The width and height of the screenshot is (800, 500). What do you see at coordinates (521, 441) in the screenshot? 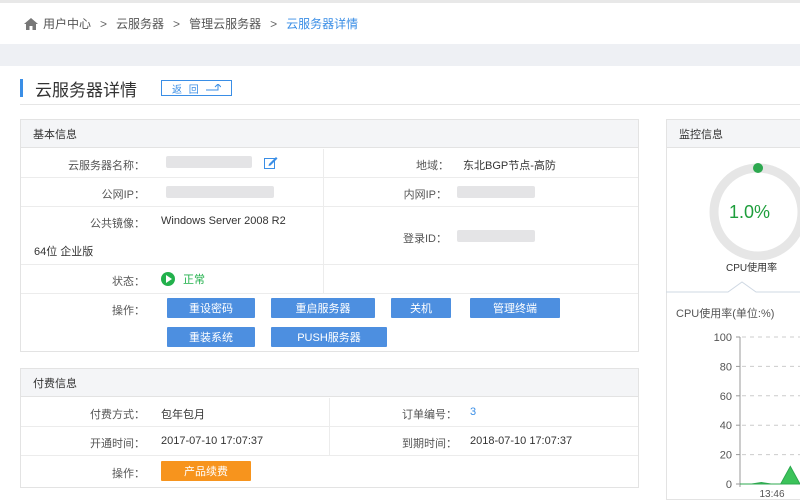
I see `expire-time-value: 2018-07-10 17:07:37` at bounding box center [521, 441].